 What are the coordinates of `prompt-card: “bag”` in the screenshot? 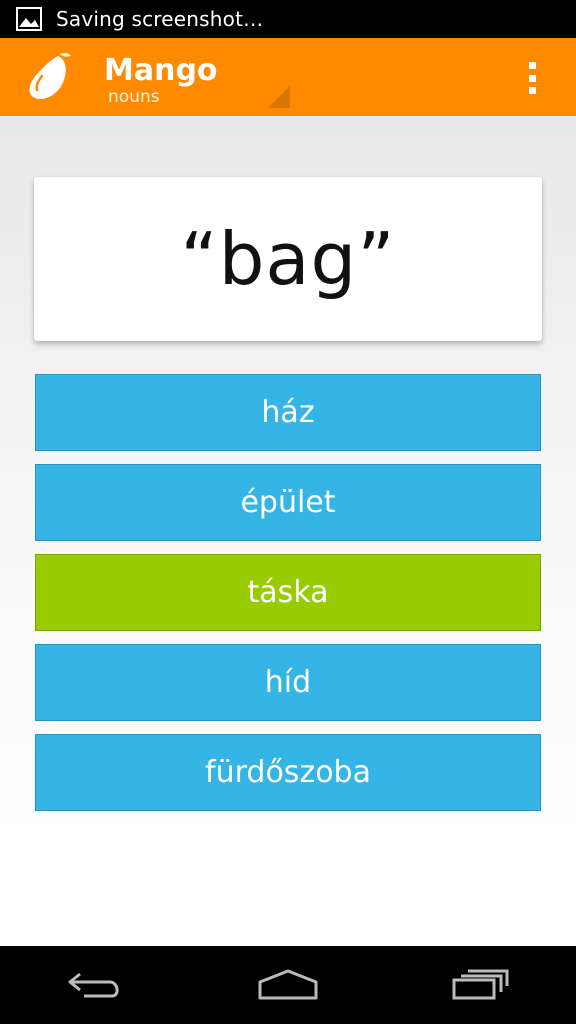 It's located at (288, 259).